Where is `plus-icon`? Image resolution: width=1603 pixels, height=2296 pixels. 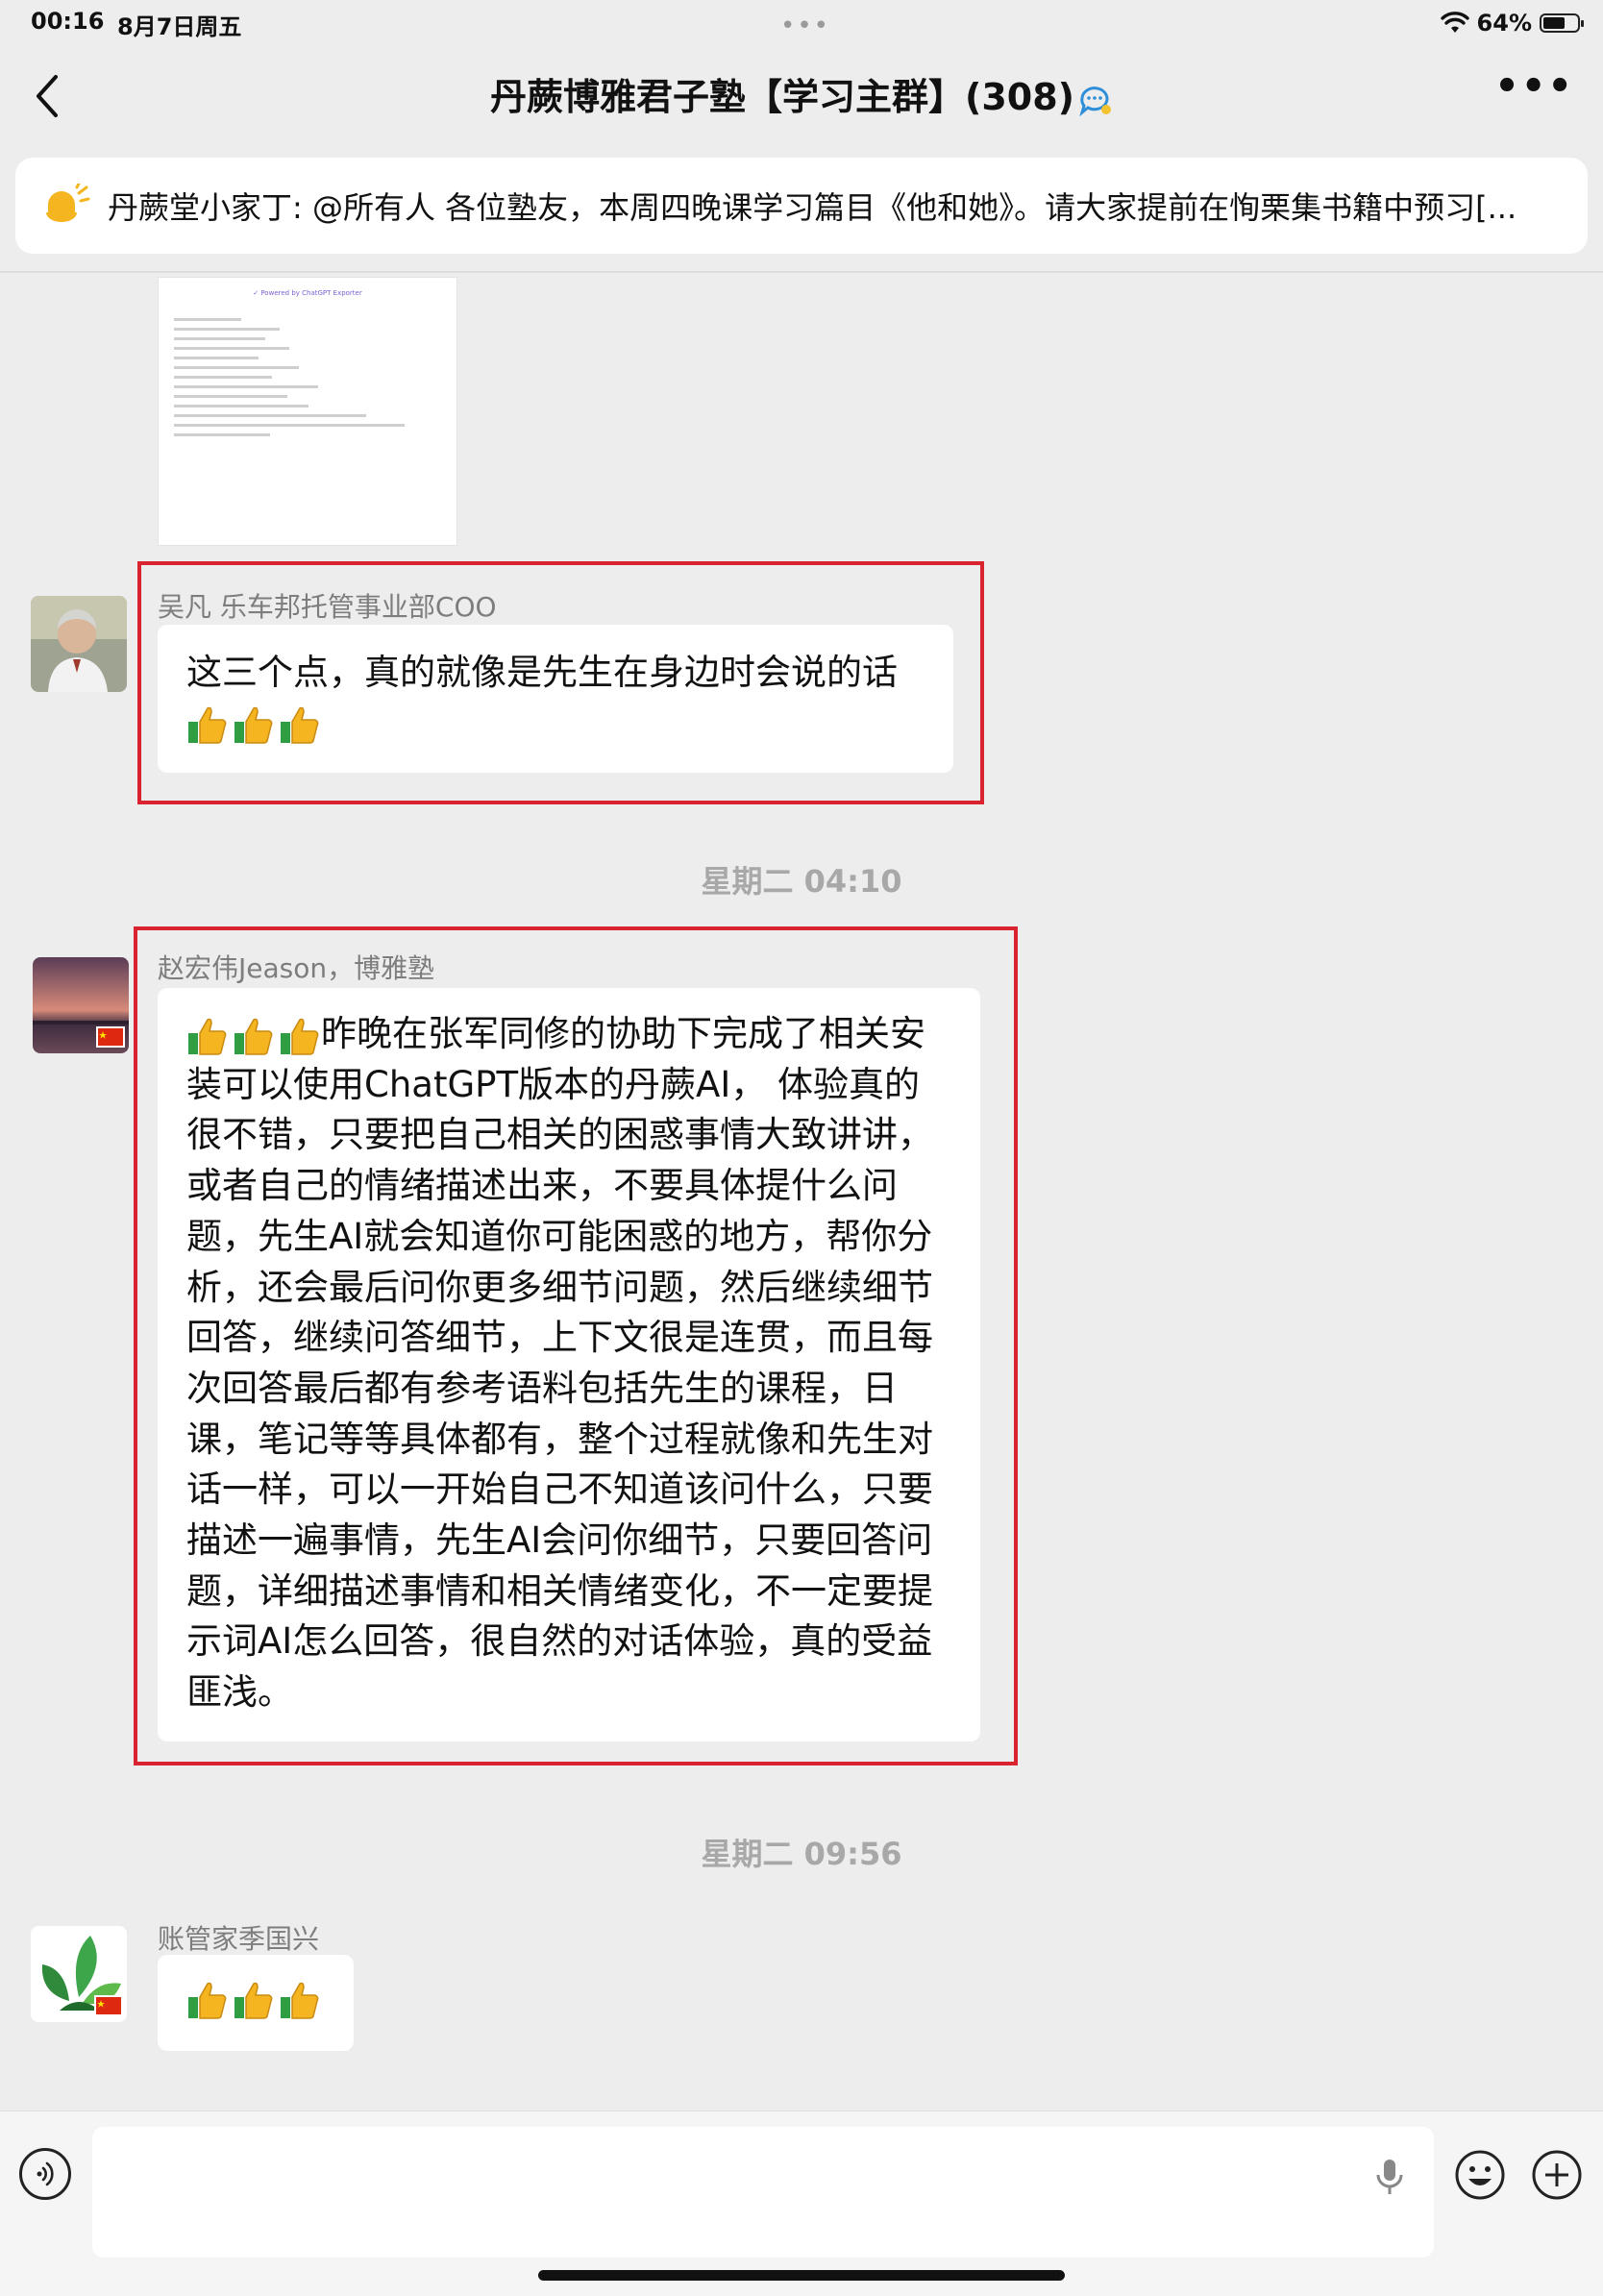
plus-icon is located at coordinates (1557, 2175).